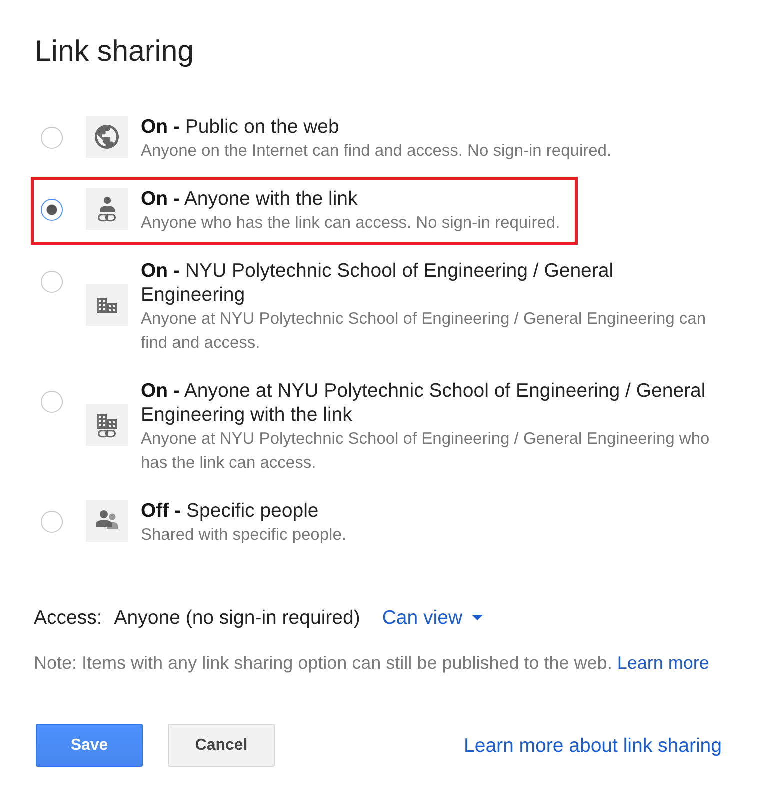  What do you see at coordinates (107, 521) in the screenshot?
I see `people-icon` at bounding box center [107, 521].